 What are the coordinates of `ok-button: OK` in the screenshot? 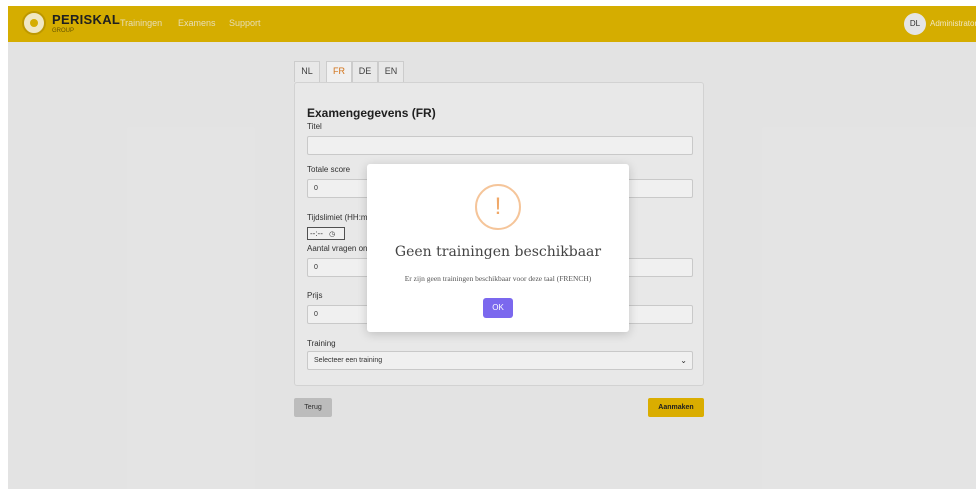 It's located at (498, 308).